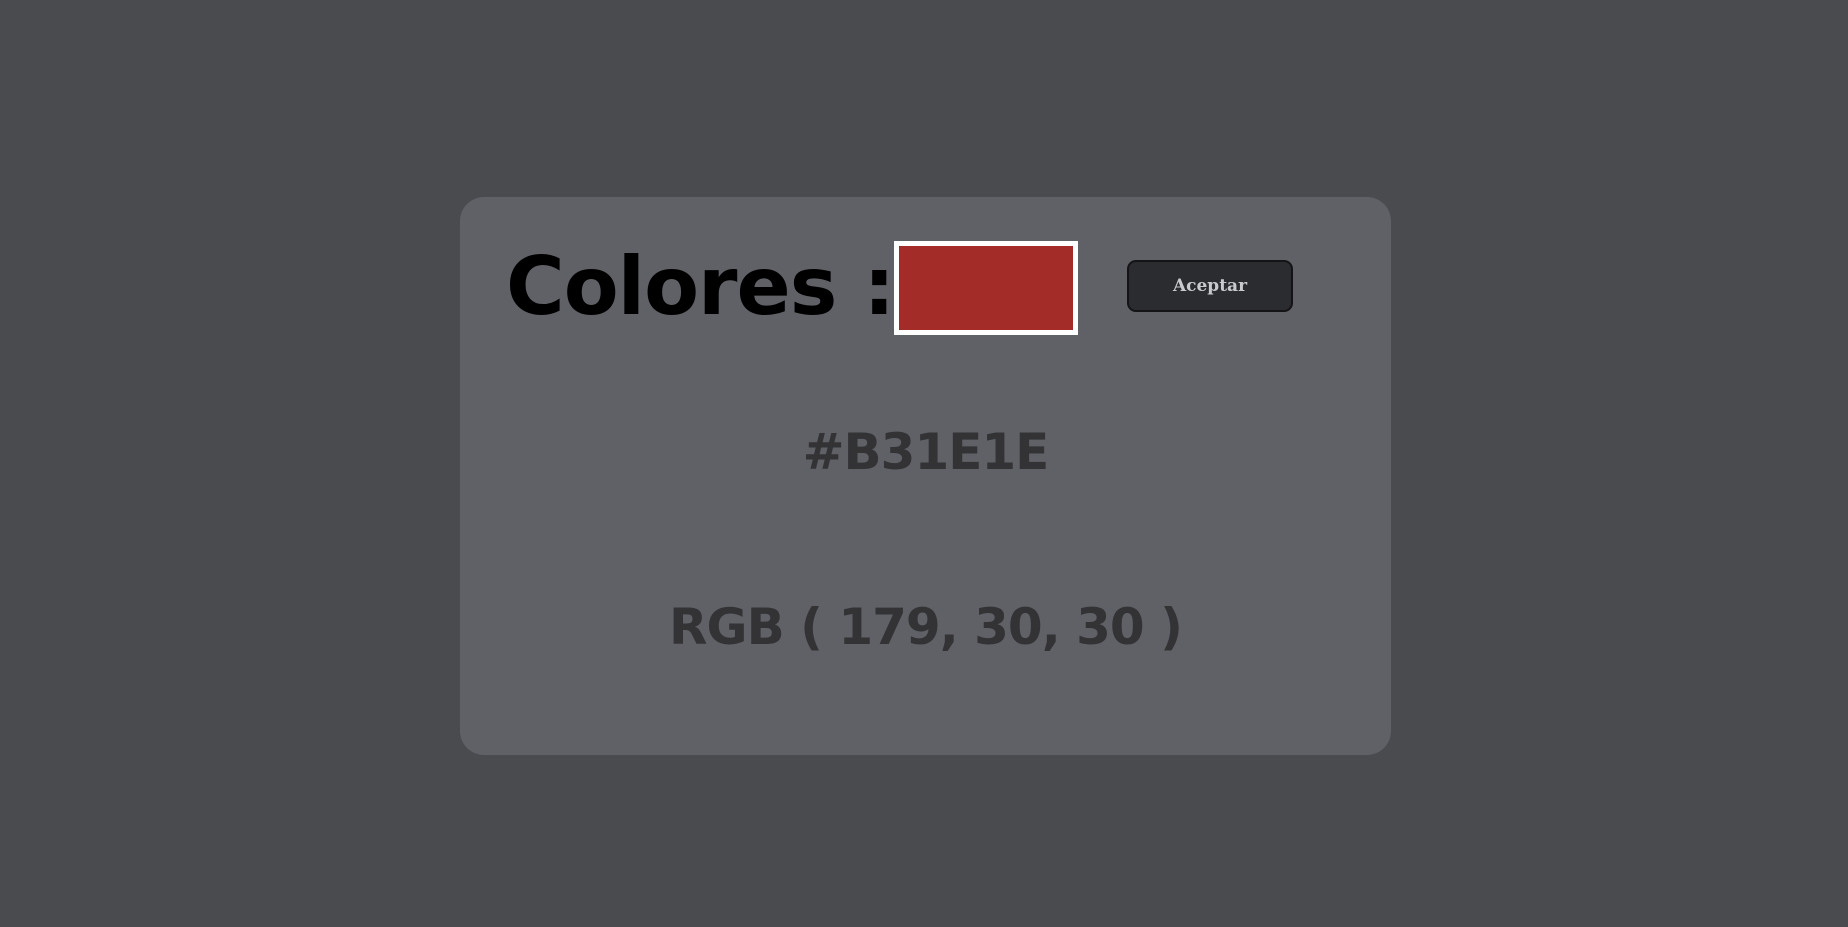 The image size is (1848, 927). Describe the element at coordinates (926, 452) in the screenshot. I see `hex-value: #B31E1E` at that location.